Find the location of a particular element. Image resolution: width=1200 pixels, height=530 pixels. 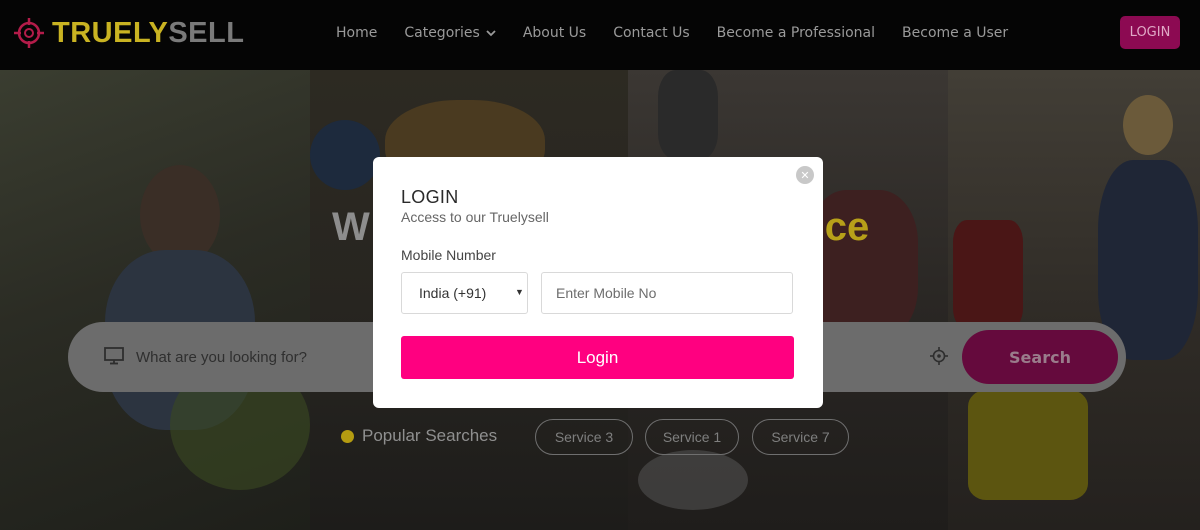

close-icon: ✕ is located at coordinates (805, 175).